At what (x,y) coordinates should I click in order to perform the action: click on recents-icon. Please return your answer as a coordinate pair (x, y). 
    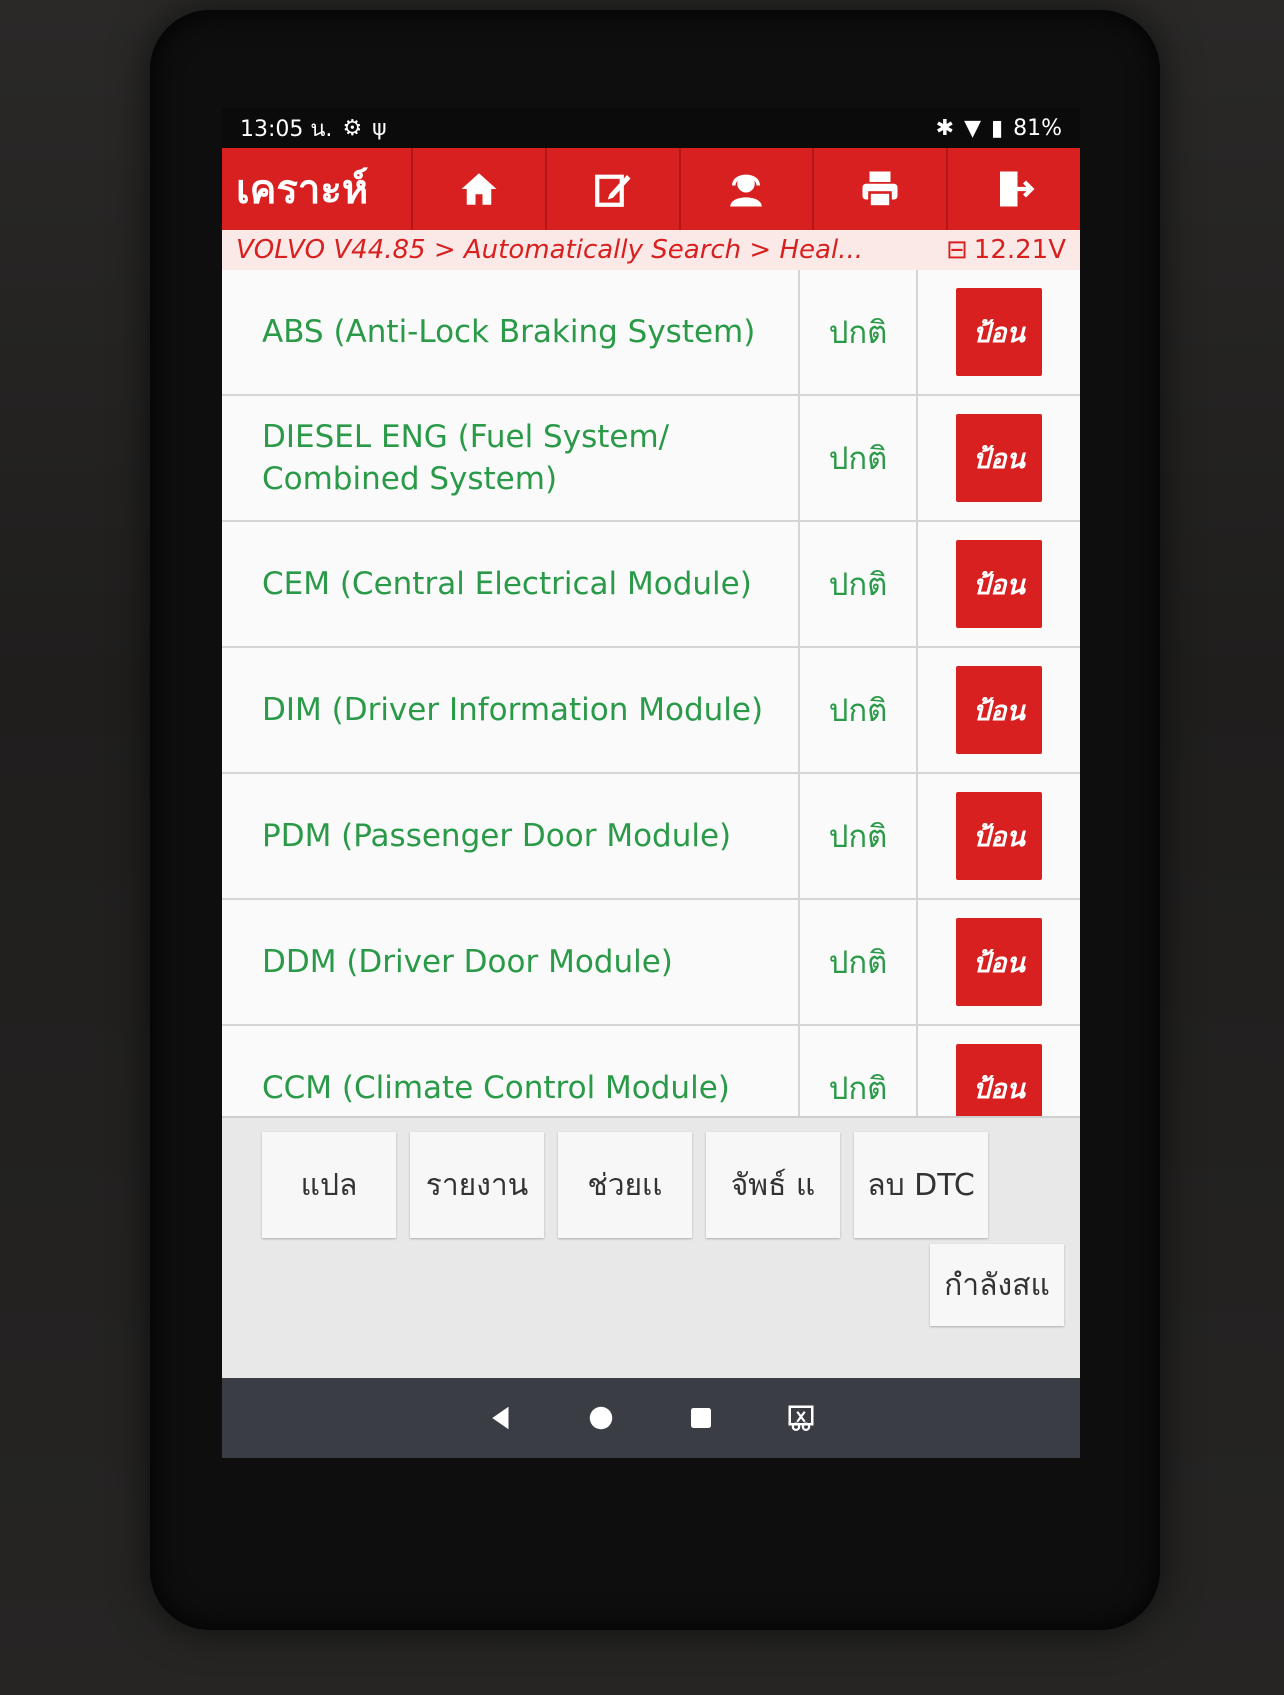
    Looking at the image, I should click on (701, 1418).